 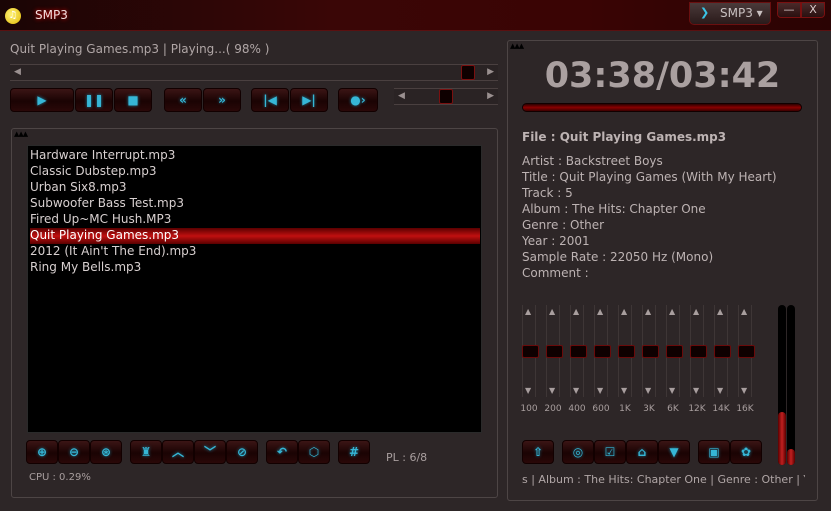 What do you see at coordinates (759, 13) in the screenshot?
I see `dropdown-arrow-icon: ▾` at bounding box center [759, 13].